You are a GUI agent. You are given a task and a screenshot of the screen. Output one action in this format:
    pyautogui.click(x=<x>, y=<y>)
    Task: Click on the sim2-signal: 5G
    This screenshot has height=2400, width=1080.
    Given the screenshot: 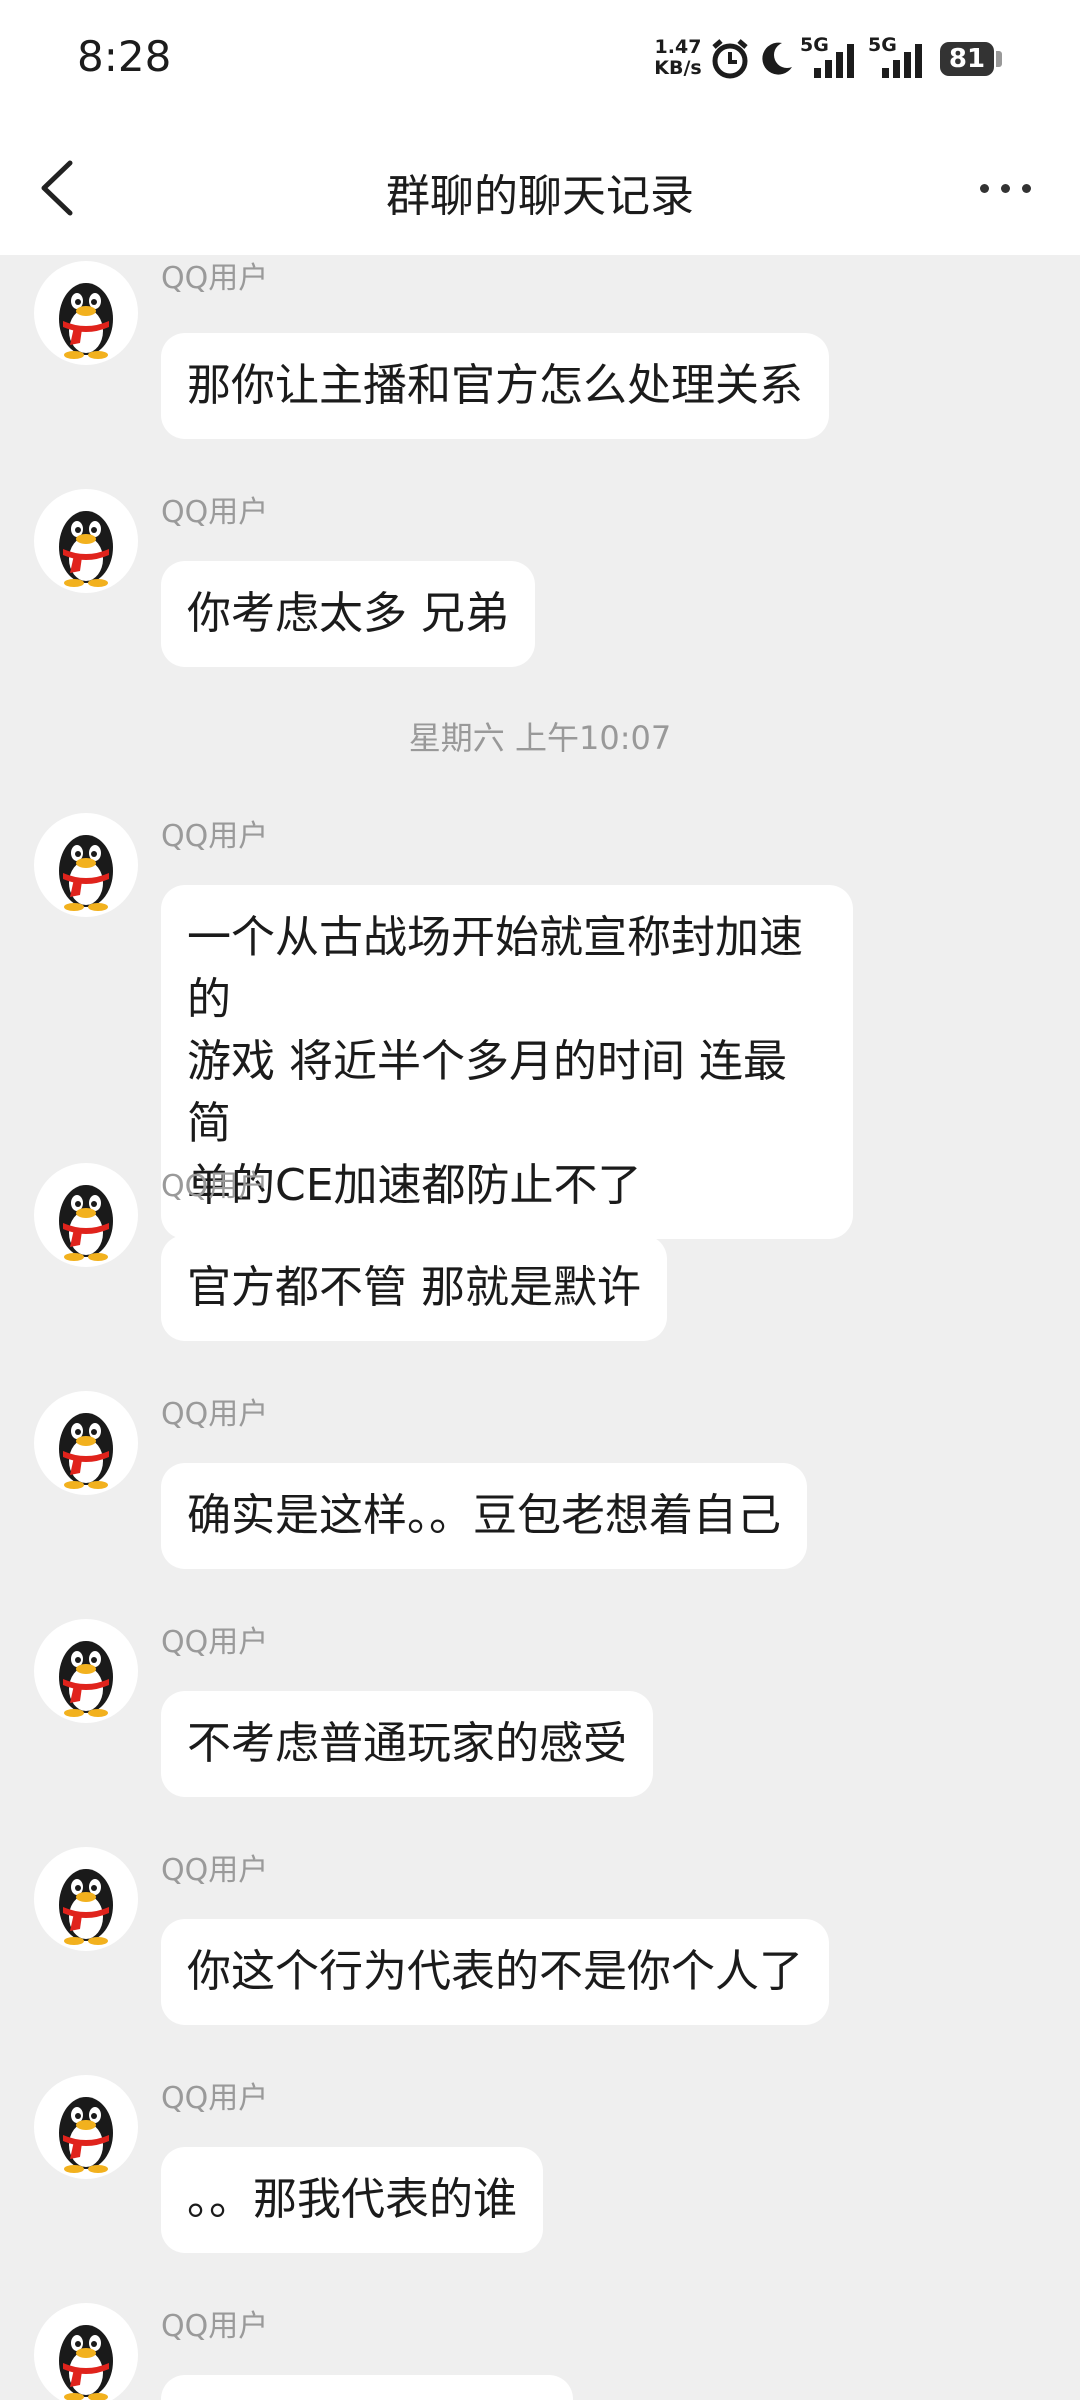 What is the action you would take?
    pyautogui.click(x=899, y=57)
    